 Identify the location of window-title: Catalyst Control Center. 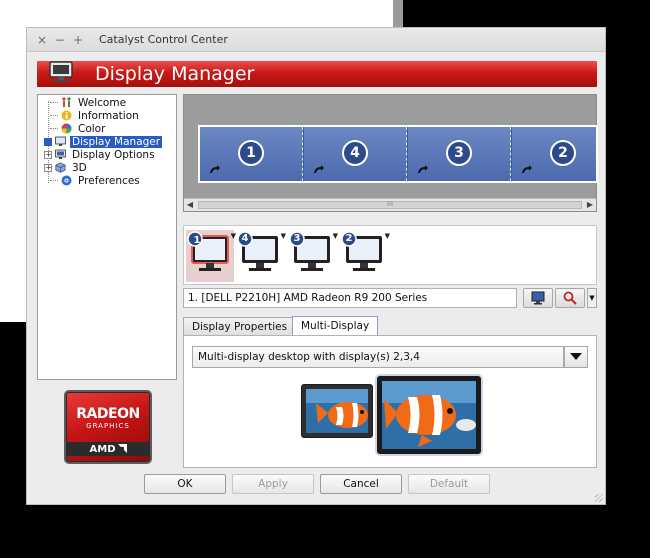
(163, 39).